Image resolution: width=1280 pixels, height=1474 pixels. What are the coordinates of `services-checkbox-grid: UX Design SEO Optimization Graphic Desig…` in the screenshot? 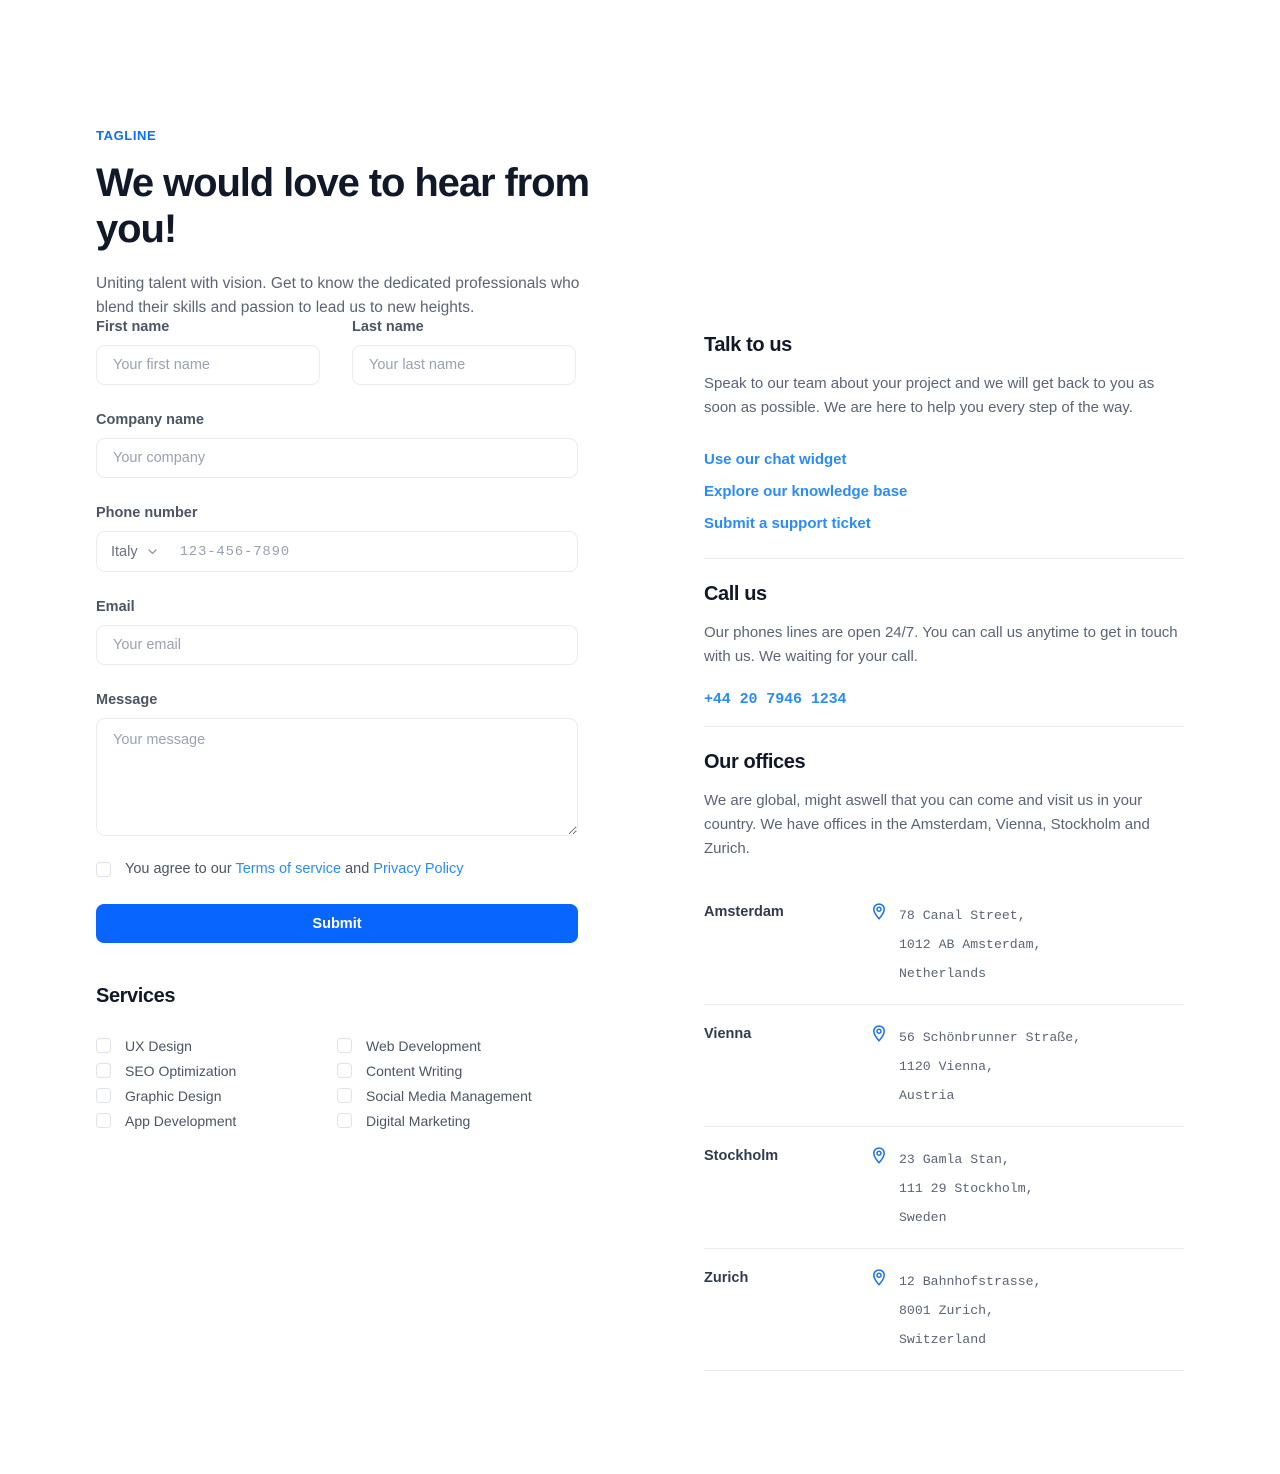 It's located at (337, 1083).